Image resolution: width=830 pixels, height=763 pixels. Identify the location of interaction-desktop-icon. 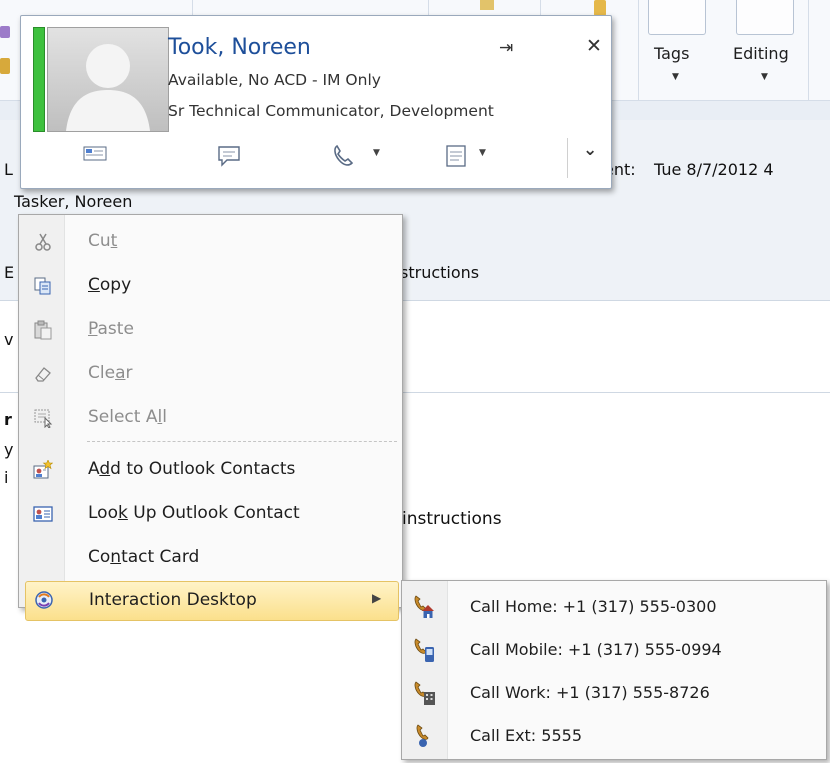
(44, 600).